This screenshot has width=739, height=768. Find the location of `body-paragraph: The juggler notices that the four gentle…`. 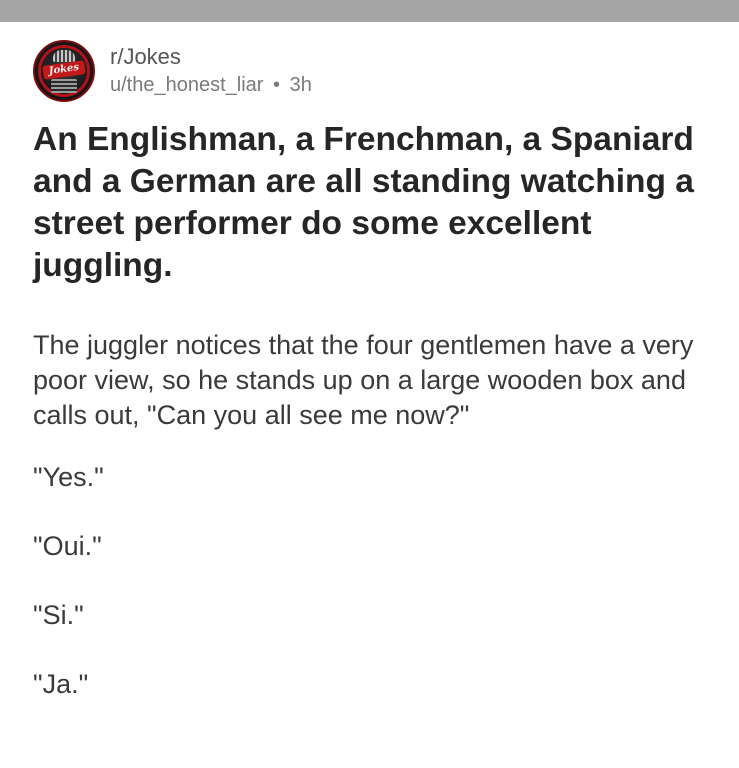

body-paragraph: The juggler notices that the four gentle… is located at coordinates (363, 380).